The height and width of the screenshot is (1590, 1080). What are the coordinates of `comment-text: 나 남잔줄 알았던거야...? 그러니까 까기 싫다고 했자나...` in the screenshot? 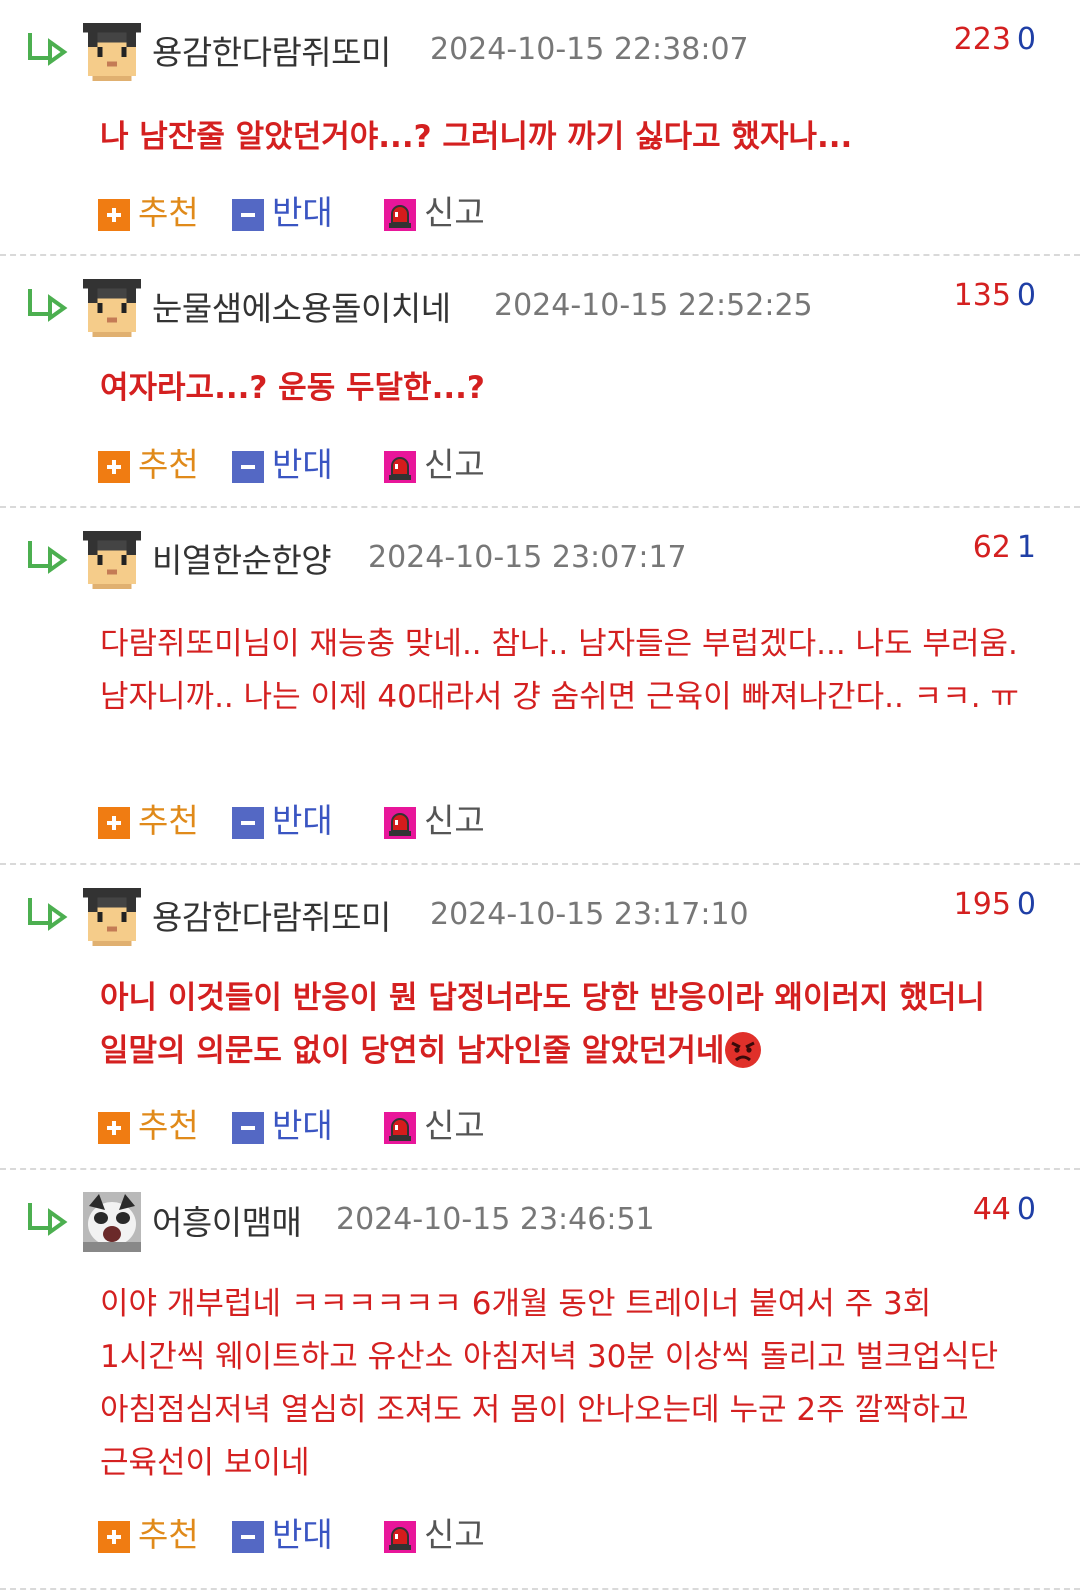 It's located at (476, 137).